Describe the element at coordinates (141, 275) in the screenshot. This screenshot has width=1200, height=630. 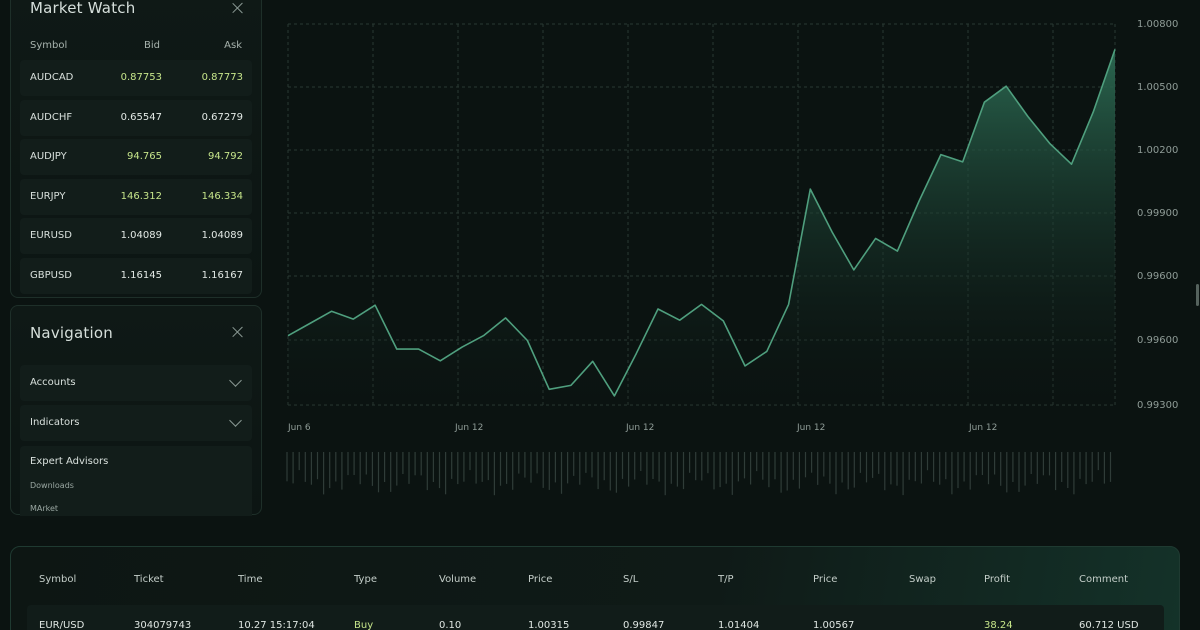
I see `bid-cell: 1.16145` at that location.